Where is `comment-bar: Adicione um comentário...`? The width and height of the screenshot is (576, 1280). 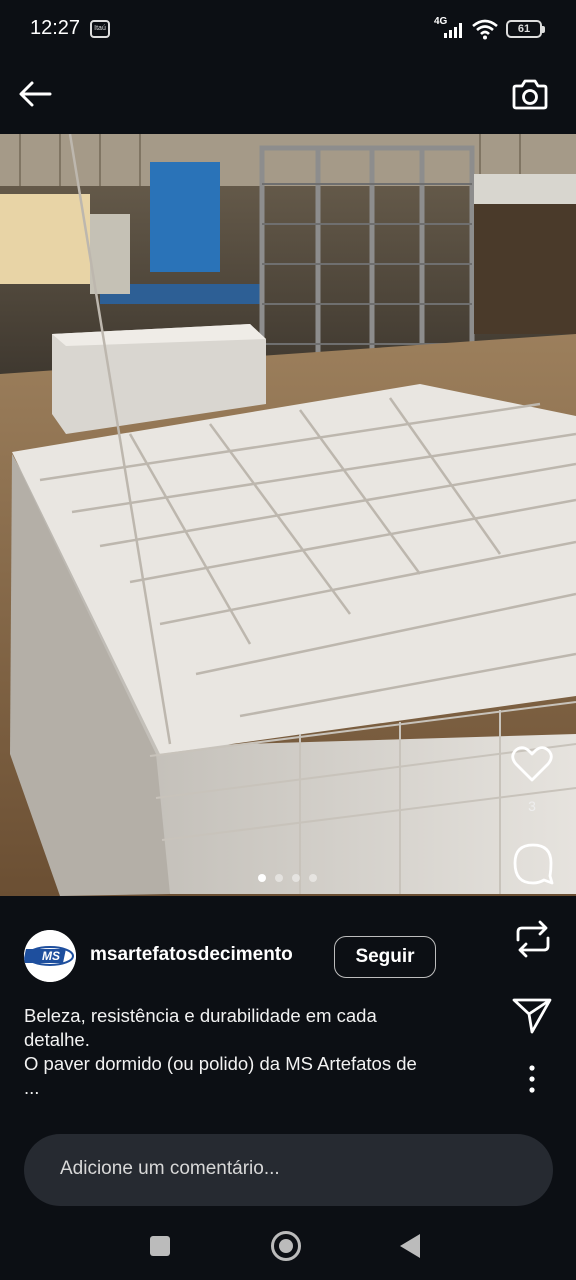 comment-bar: Adicione um comentário... is located at coordinates (288, 1170).